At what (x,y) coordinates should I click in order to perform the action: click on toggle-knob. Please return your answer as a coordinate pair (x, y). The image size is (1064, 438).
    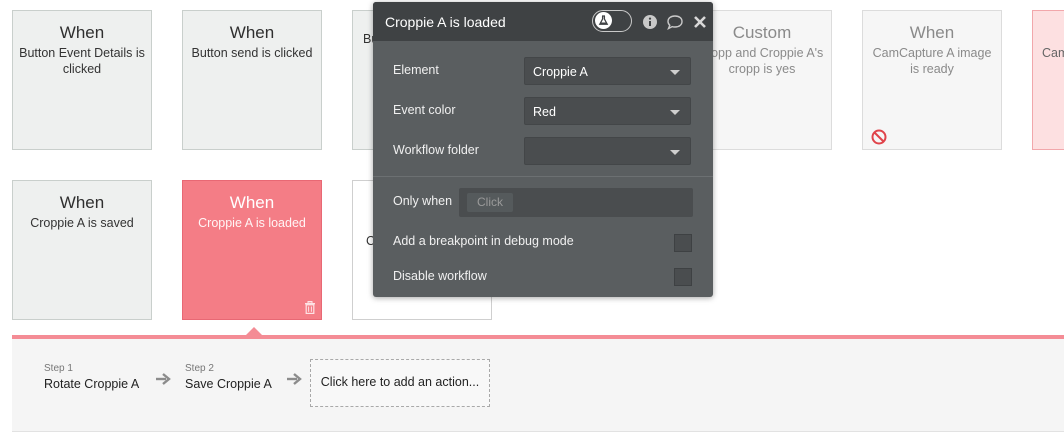
    Looking at the image, I should click on (603, 20).